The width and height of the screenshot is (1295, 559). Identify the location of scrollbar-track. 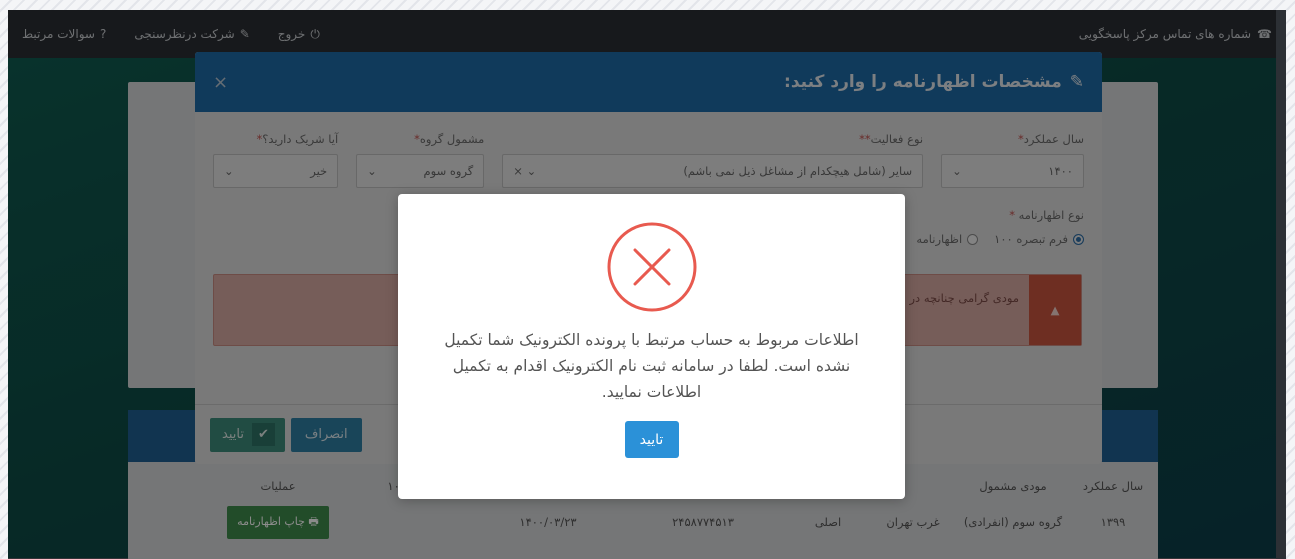
(1281, 284).